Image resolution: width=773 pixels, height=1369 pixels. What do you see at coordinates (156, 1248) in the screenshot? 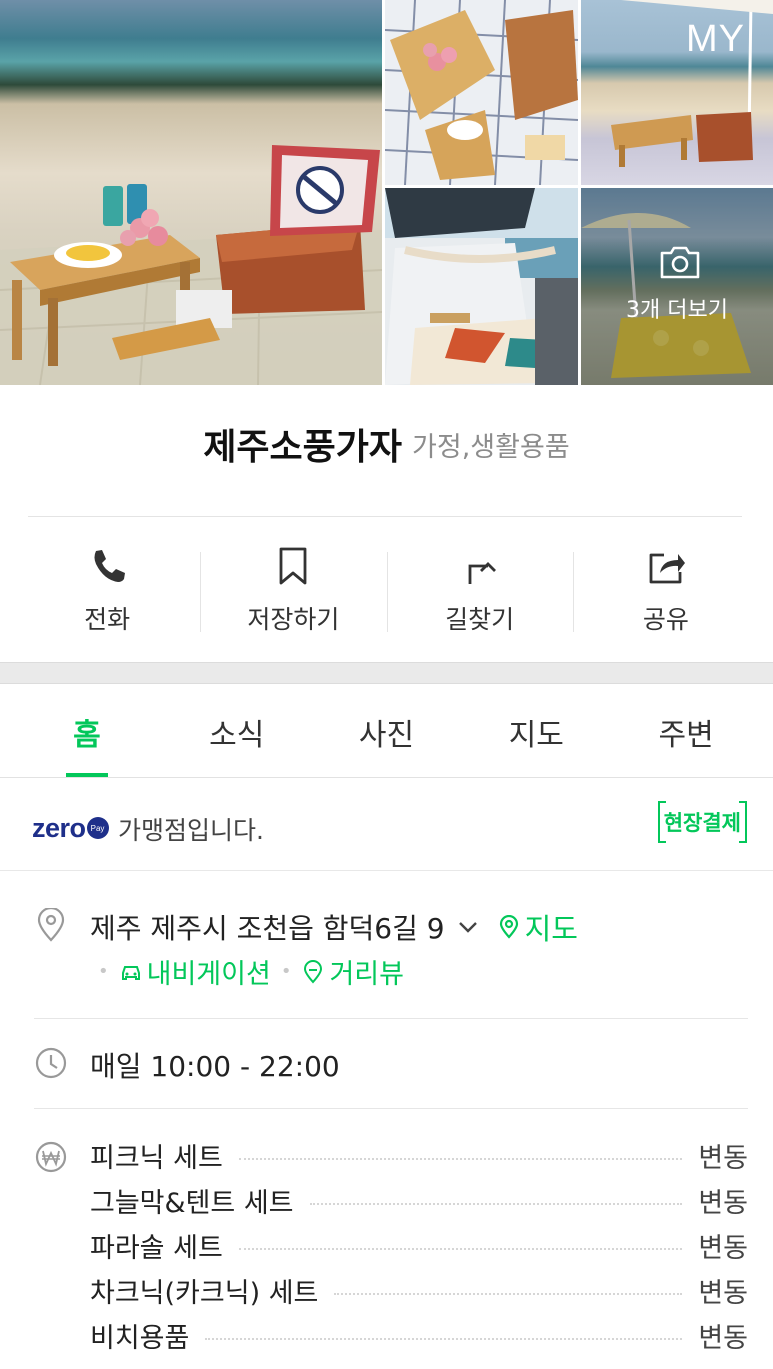
I see `menu-item-name: 파라솔 세트` at bounding box center [156, 1248].